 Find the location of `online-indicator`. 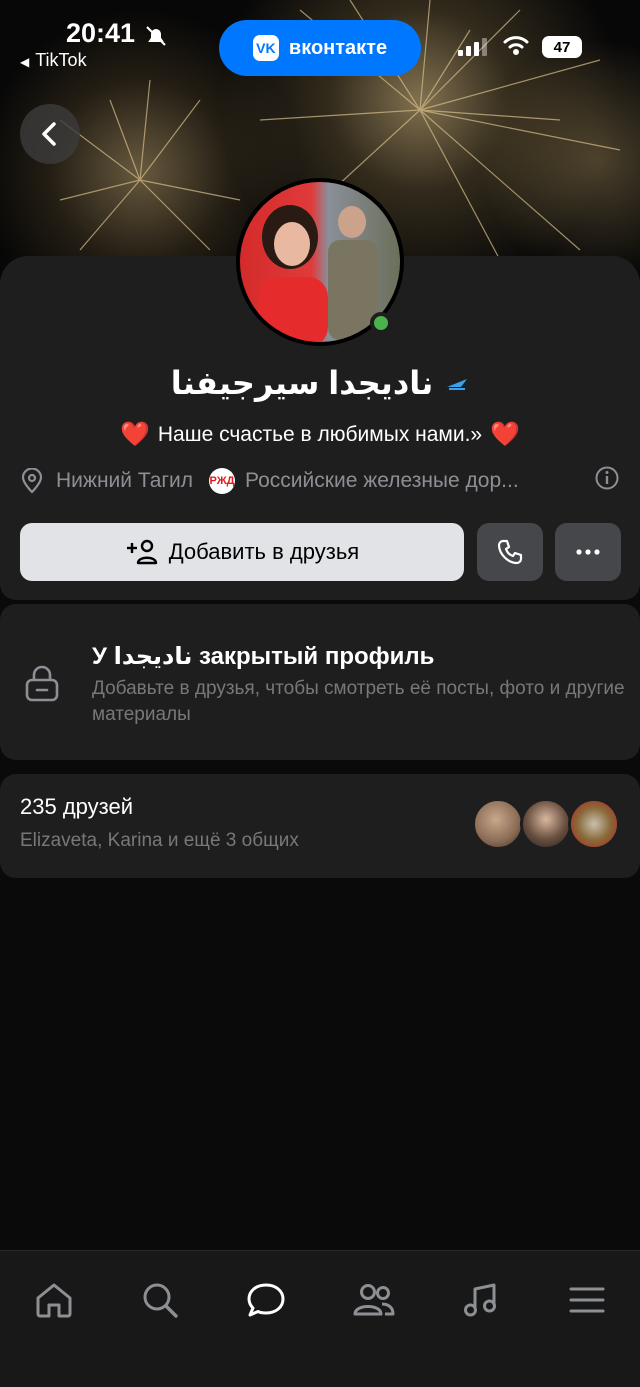

online-indicator is located at coordinates (381, 323).